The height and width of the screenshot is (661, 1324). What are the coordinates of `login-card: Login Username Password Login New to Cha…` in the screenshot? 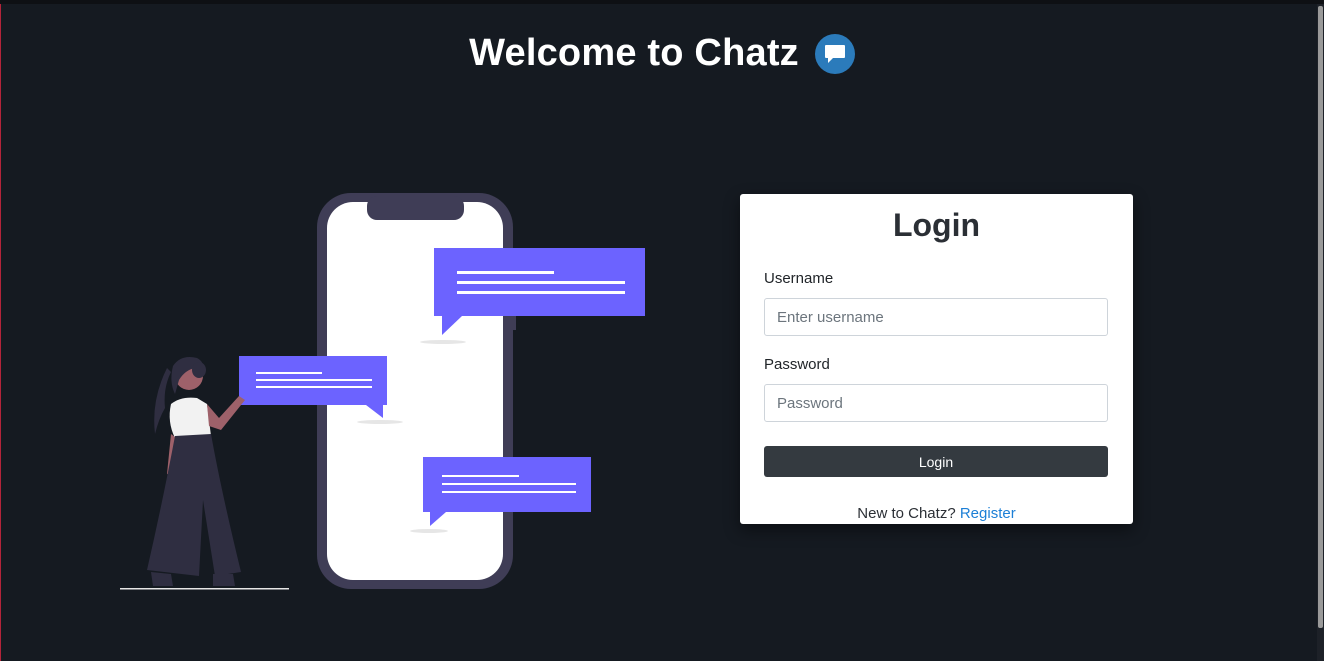 It's located at (936, 359).